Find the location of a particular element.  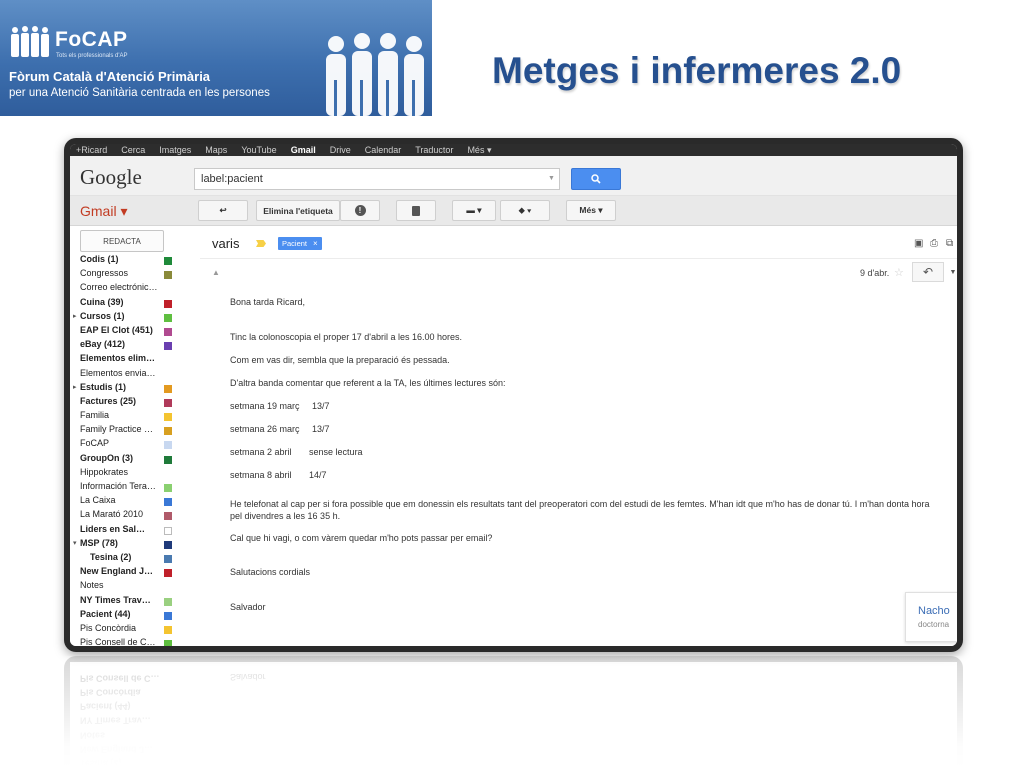

topbar-link: Cerca is located at coordinates (133, 150).